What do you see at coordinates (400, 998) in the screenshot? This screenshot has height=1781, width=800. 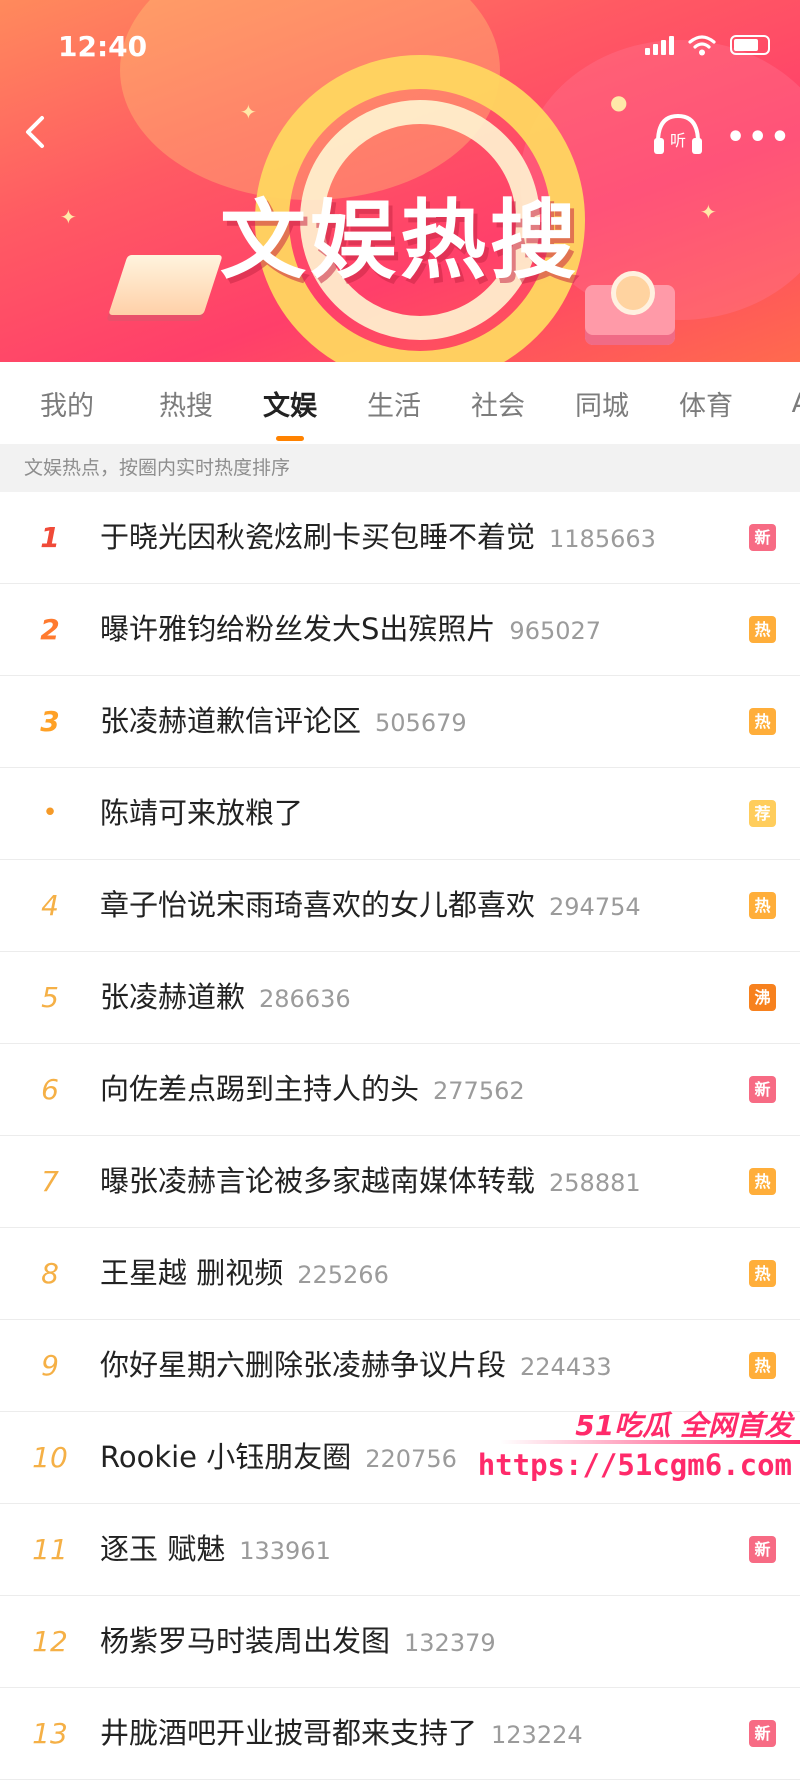 I see `list-item: 5 张凌赫道歉 286636 沸` at bounding box center [400, 998].